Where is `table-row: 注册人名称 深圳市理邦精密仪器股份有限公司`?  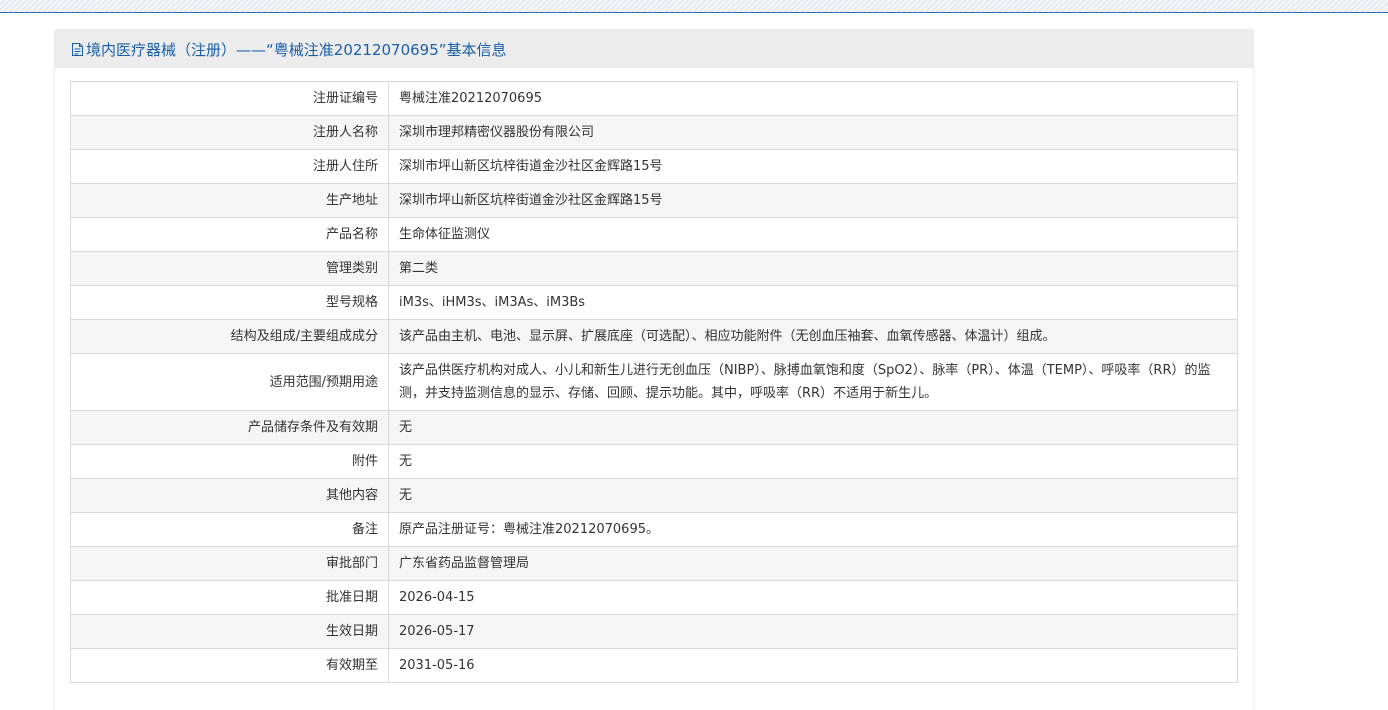
table-row: 注册人名称 深圳市理邦精密仪器股份有限公司 is located at coordinates (654, 132).